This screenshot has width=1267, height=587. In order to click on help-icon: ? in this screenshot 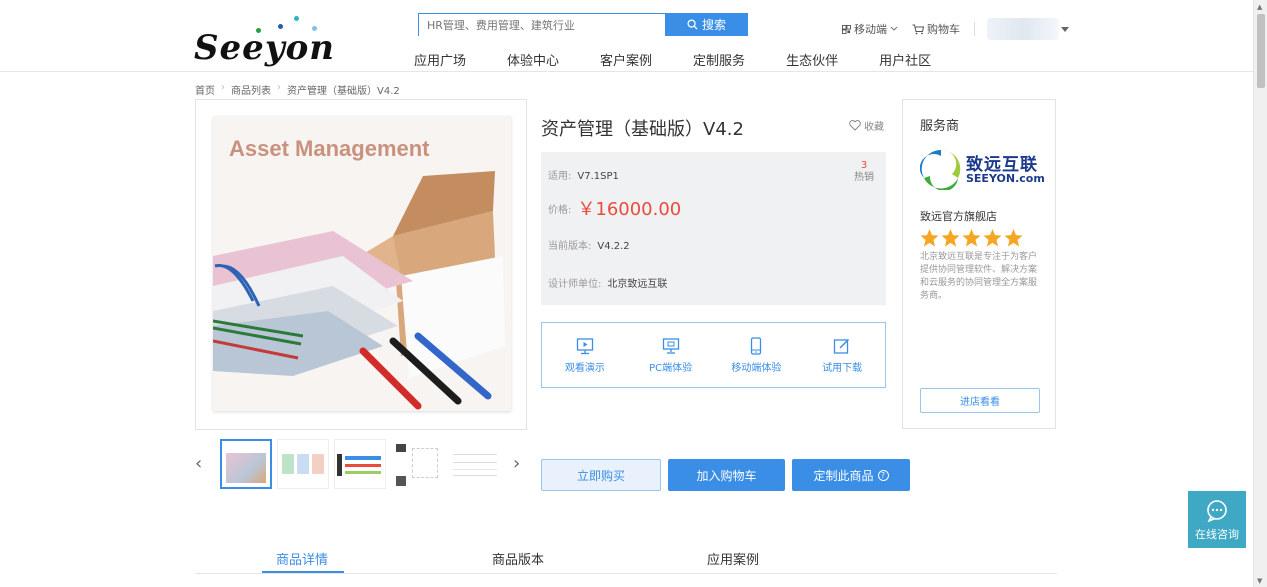, I will do `click(883, 475)`.